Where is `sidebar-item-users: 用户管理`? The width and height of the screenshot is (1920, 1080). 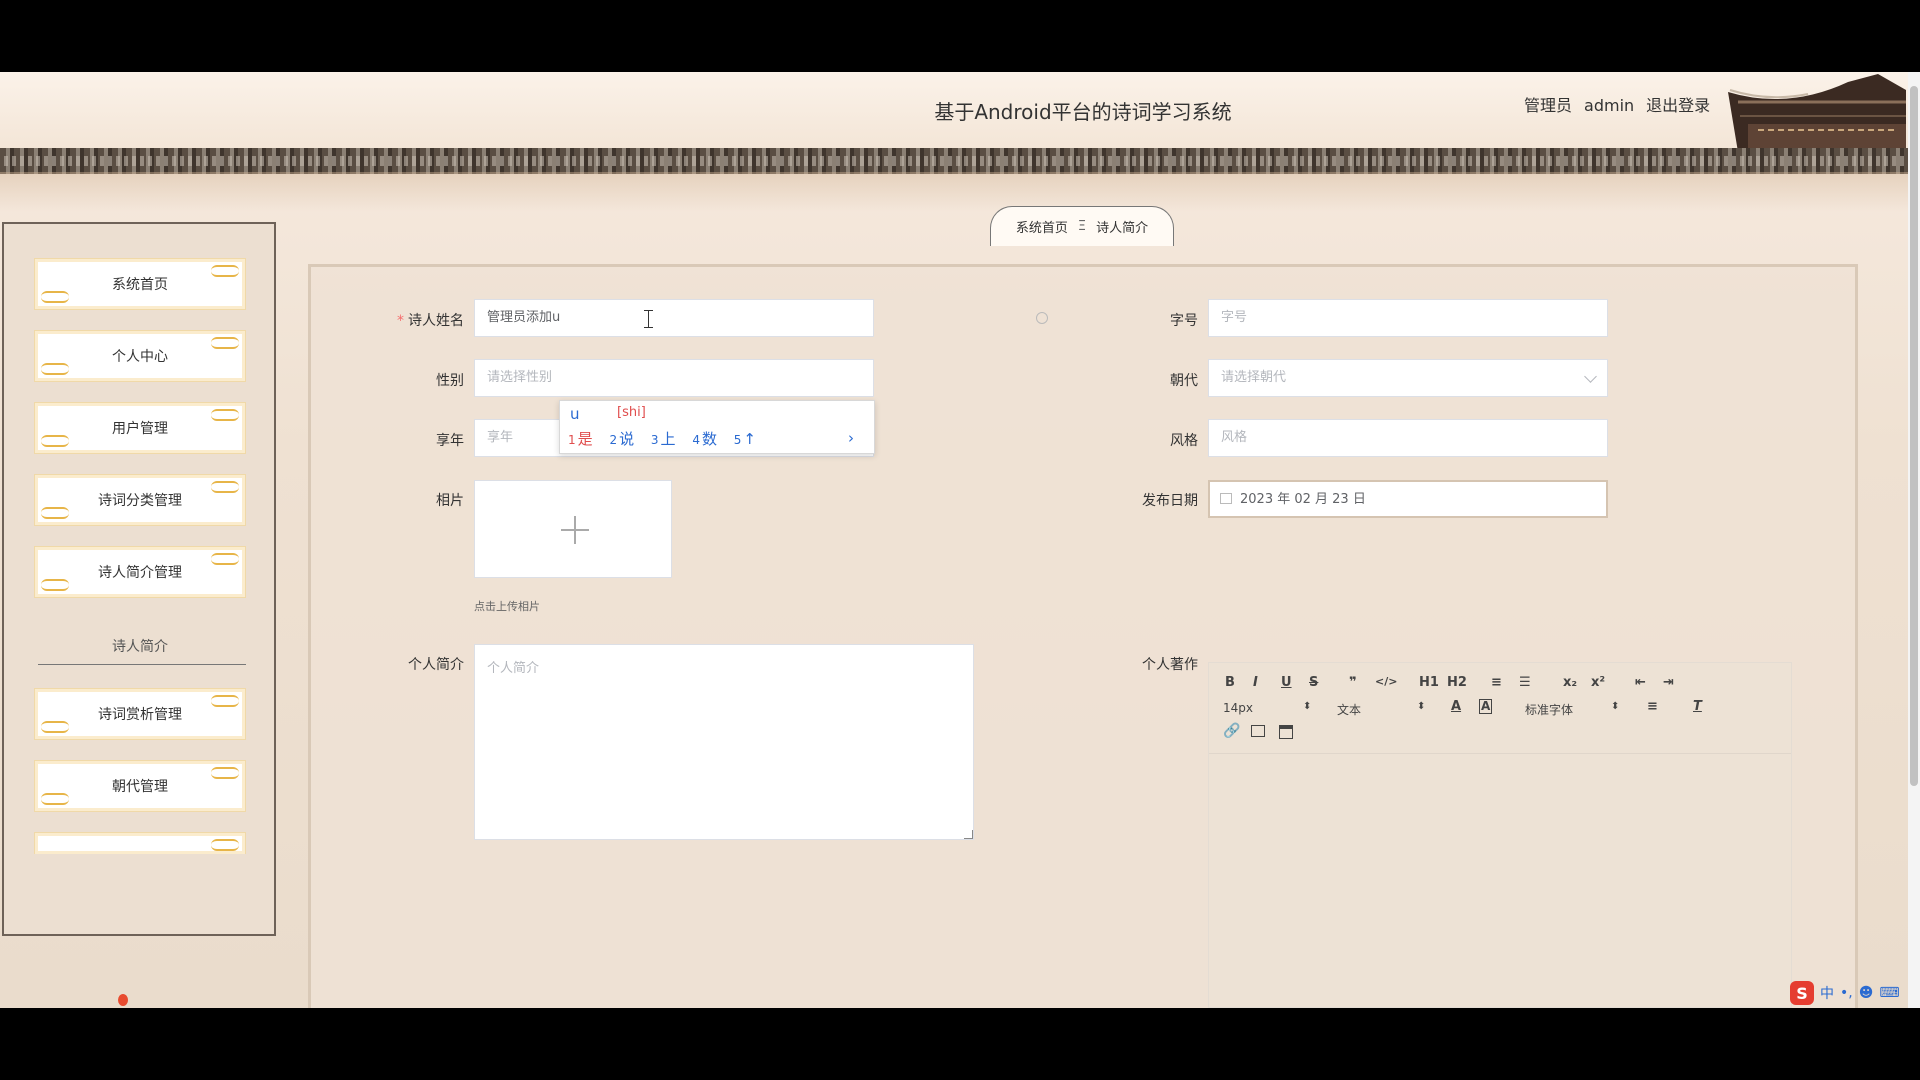
sidebar-item-users: 用户管理 is located at coordinates (140, 428).